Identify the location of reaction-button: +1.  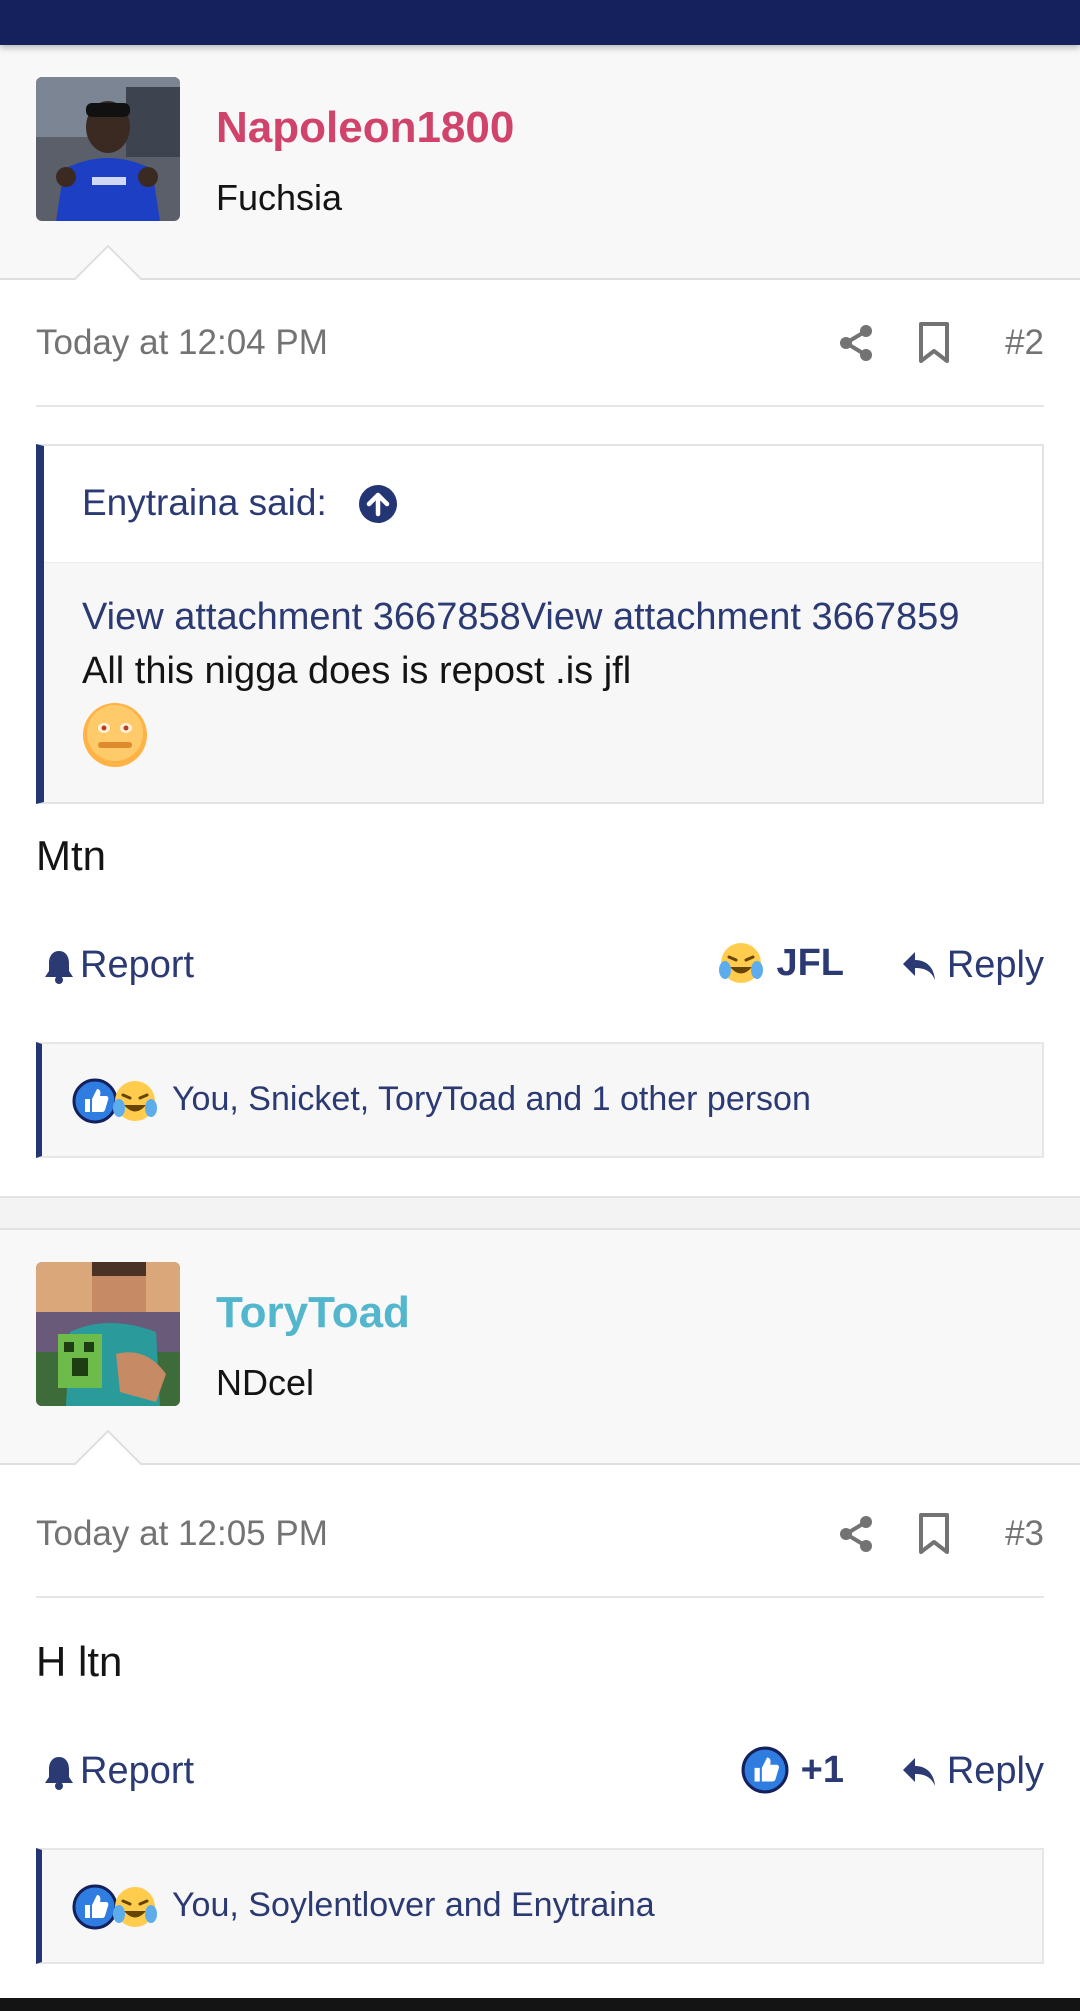
(792, 1770).